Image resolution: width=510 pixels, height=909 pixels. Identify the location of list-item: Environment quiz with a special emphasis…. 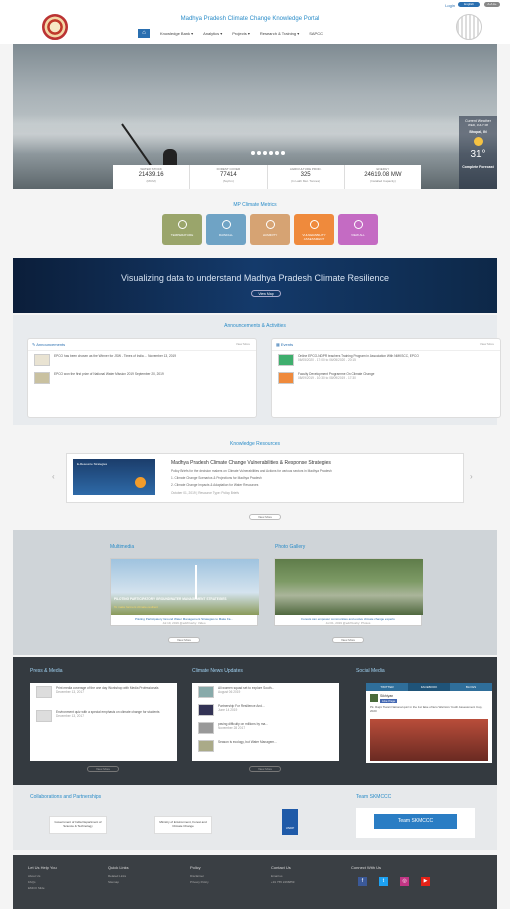
(103, 716).